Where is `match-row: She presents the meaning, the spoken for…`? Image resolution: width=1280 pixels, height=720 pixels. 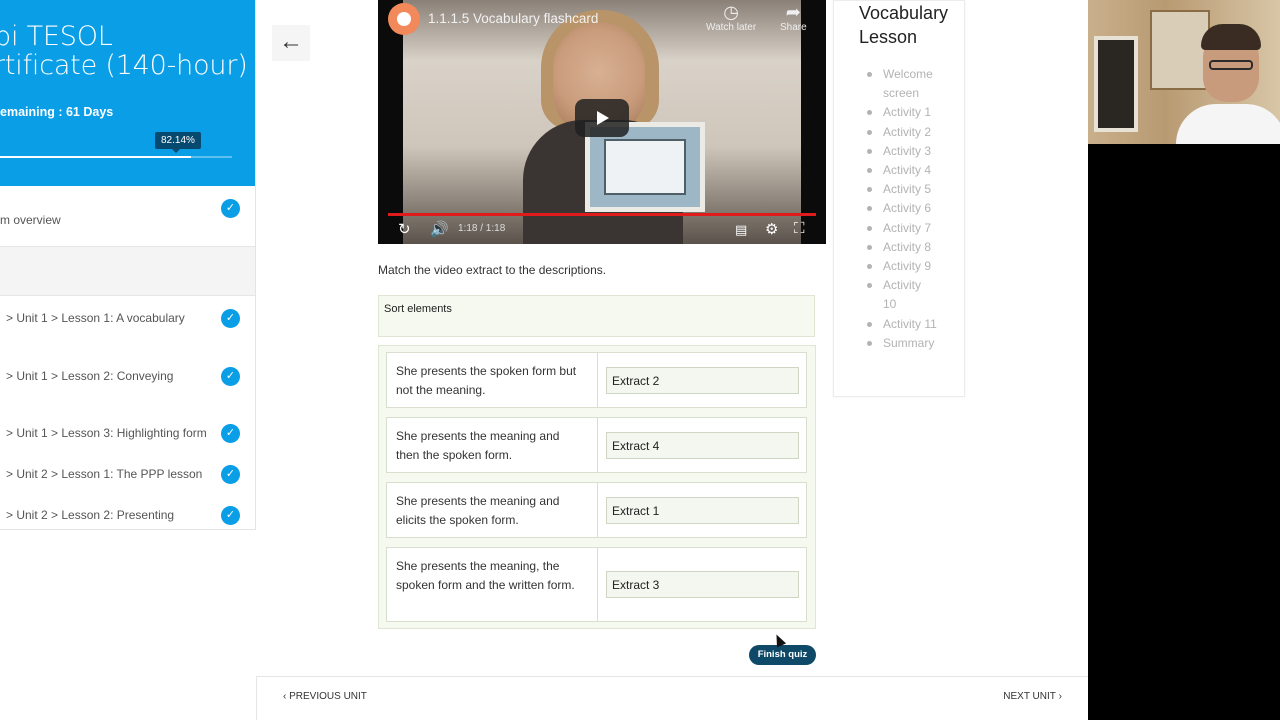 match-row: She presents the meaning, the spoken for… is located at coordinates (596, 584).